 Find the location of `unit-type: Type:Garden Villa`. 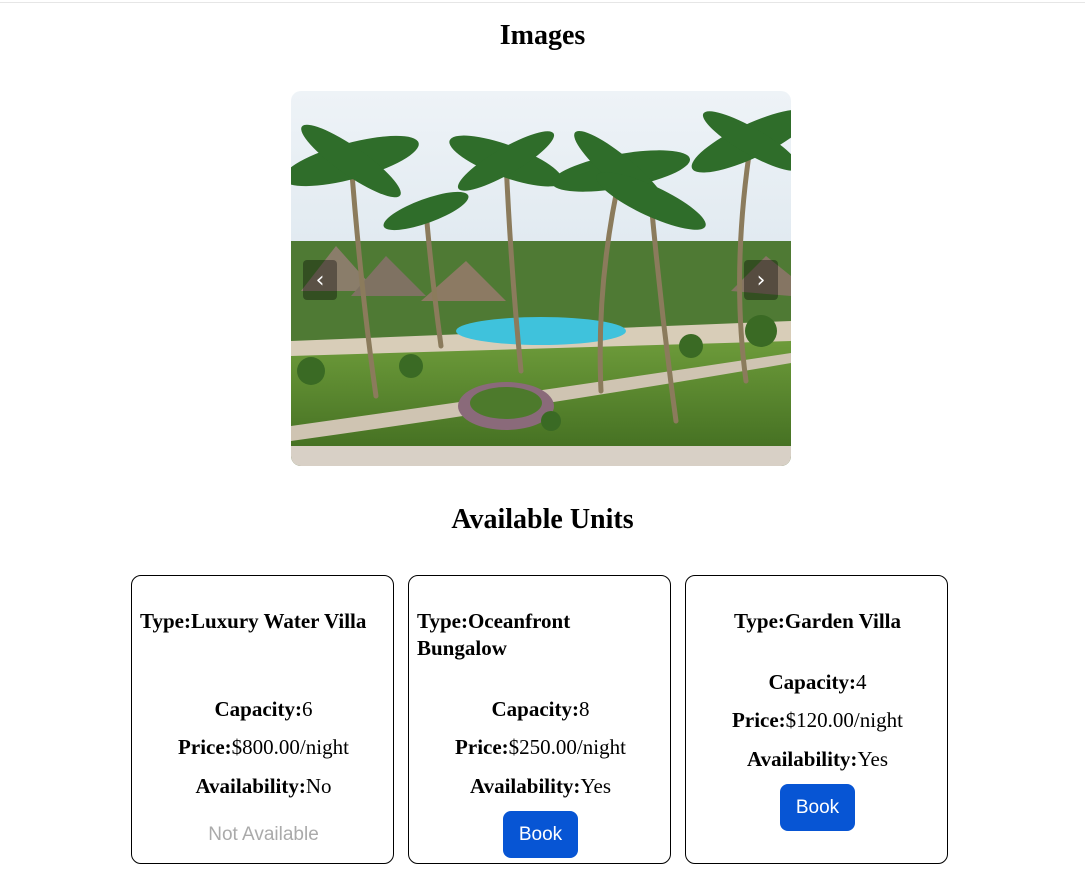

unit-type: Type:Garden Villa is located at coordinates (817, 621).